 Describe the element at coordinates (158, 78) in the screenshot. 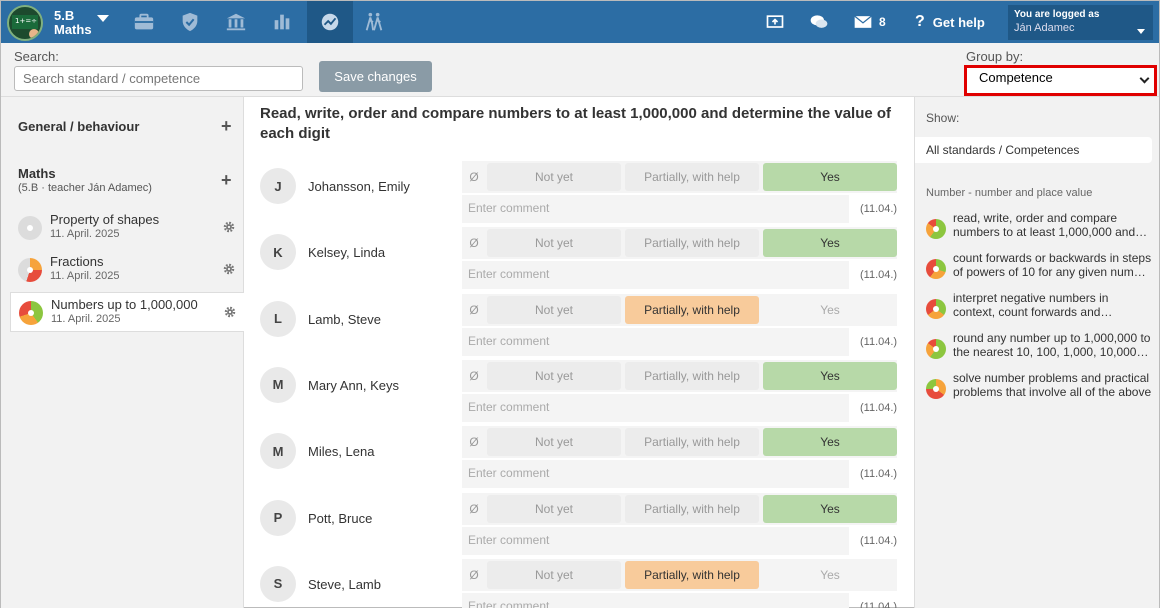

I see `search-input` at that location.